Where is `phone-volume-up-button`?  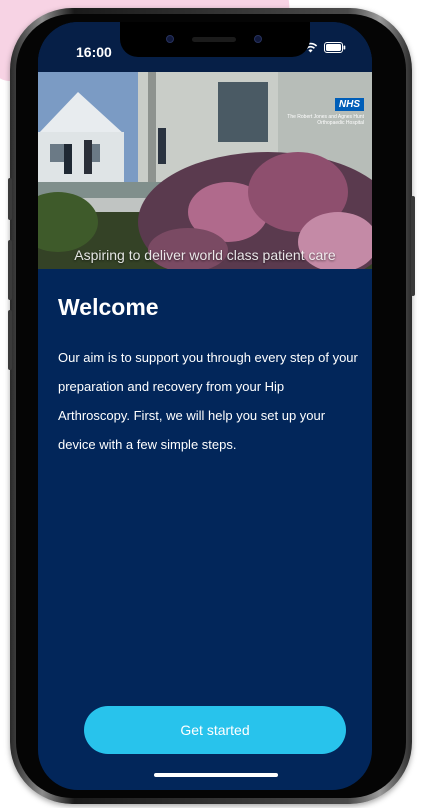
phone-volume-up-button is located at coordinates (10, 270).